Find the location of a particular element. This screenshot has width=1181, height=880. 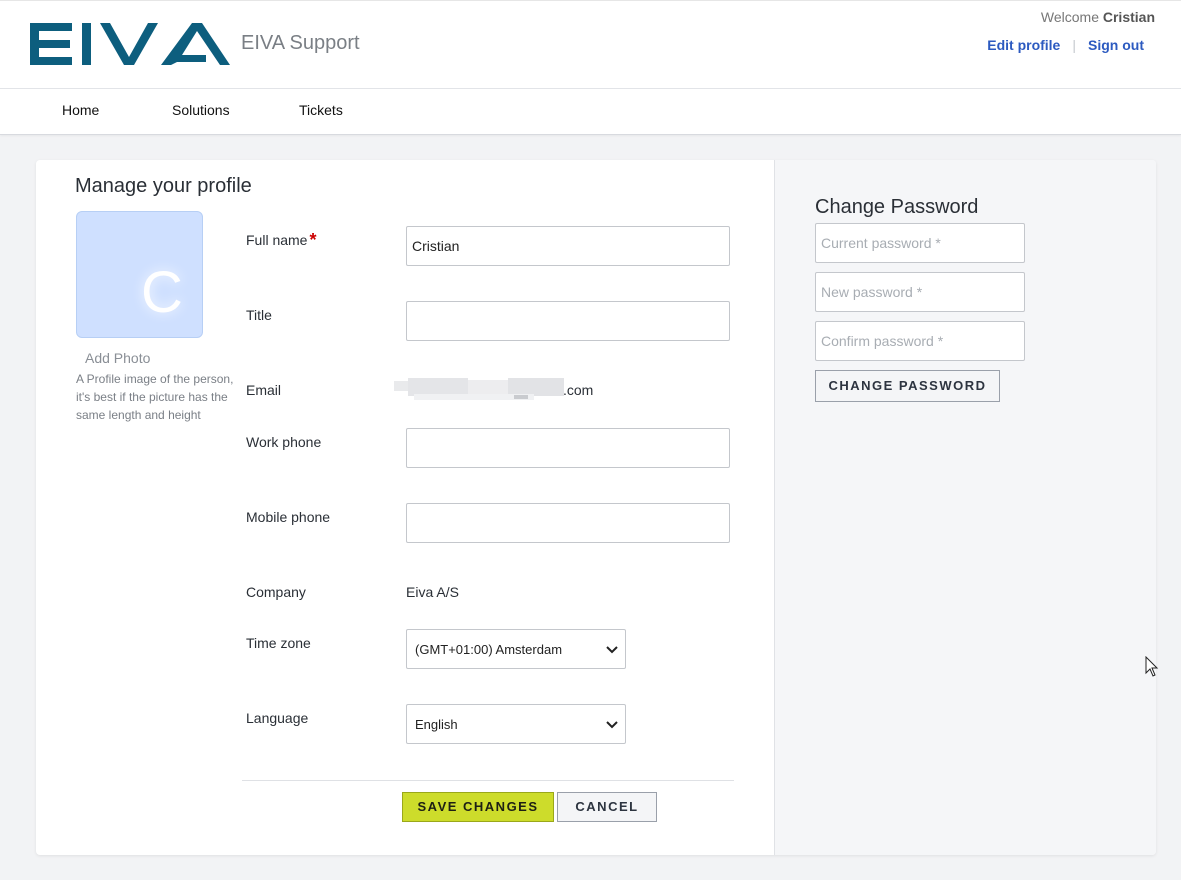

company-value: Eiva A/S is located at coordinates (432, 592).